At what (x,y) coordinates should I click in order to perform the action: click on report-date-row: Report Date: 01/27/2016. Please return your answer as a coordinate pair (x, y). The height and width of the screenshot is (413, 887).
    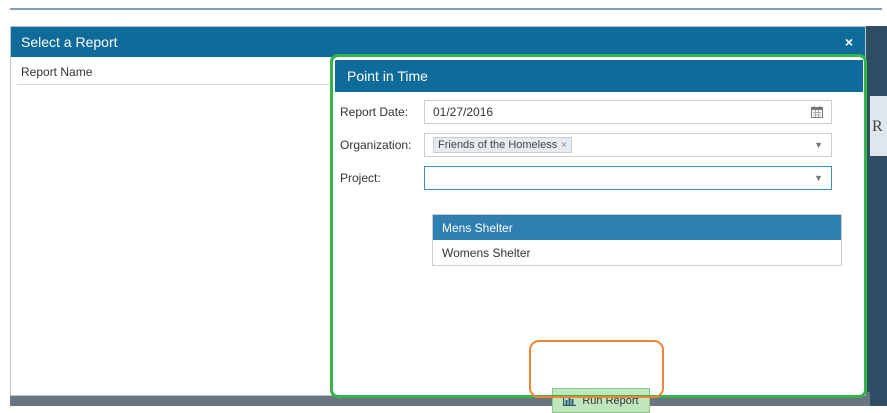
    Looking at the image, I should click on (586, 112).